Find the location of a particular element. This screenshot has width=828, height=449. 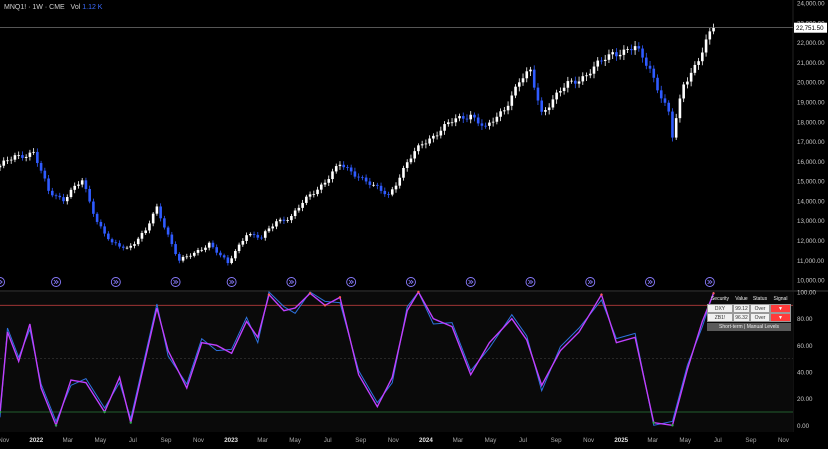

price-tick-label: 10,000.00 is located at coordinates (811, 281).